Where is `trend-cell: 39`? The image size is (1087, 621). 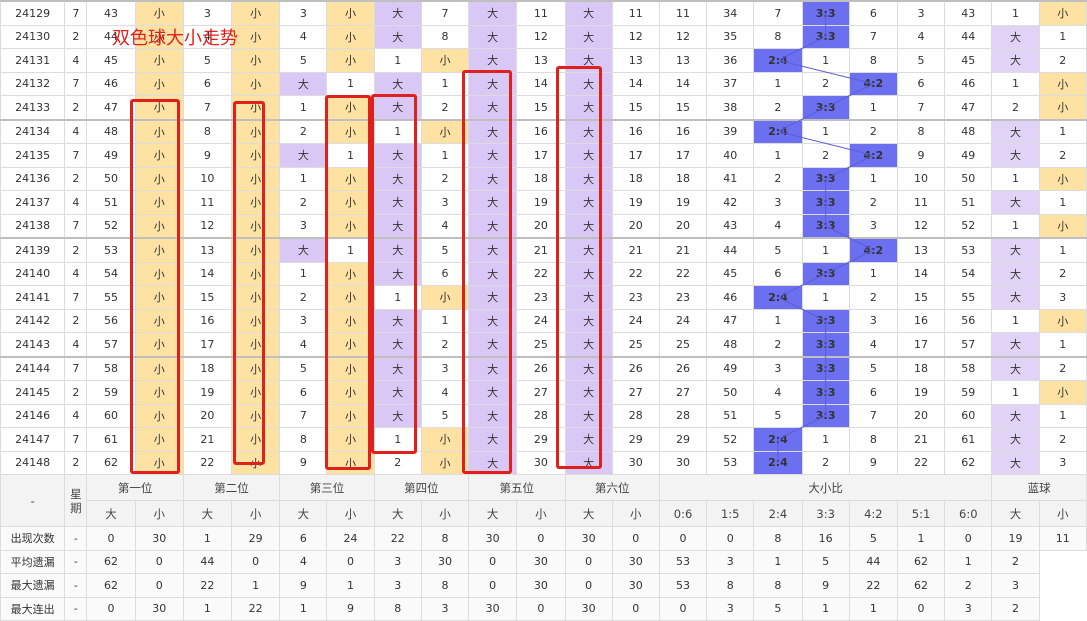
trend-cell: 39 is located at coordinates (730, 131).